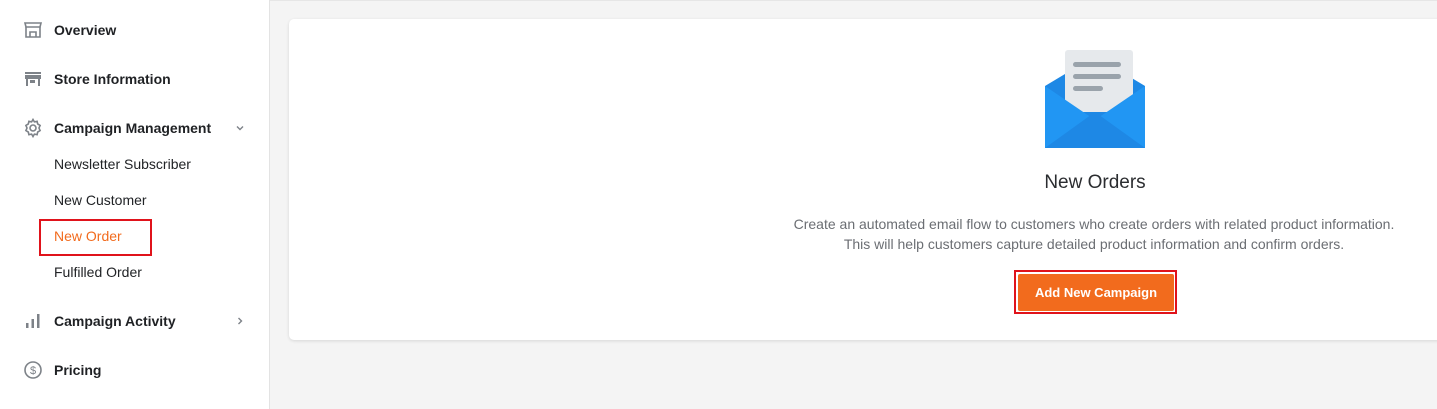 This screenshot has height=409, width=1437. What do you see at coordinates (115, 321) in the screenshot?
I see `sidebar-item-label: Campaign Activity` at bounding box center [115, 321].